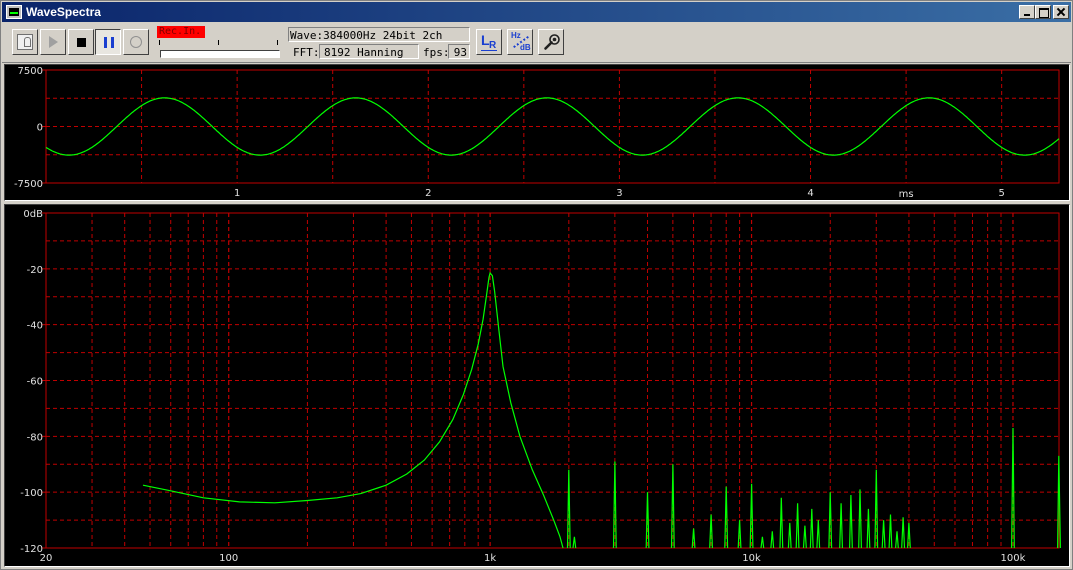 This screenshot has height=570, width=1073. I want to click on spectrum-x-tick-label: 100k, so click(1013, 558).